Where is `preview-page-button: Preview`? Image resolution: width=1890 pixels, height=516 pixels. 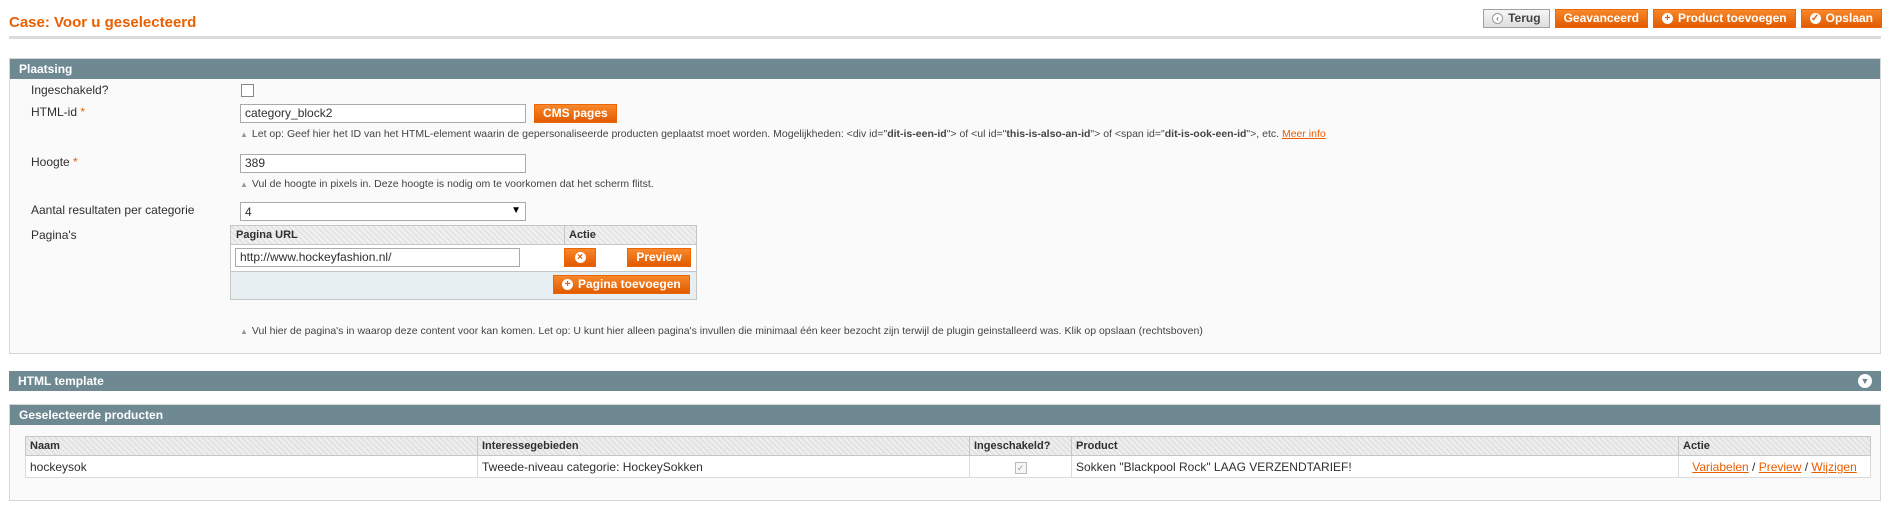 preview-page-button: Preview is located at coordinates (659, 257).